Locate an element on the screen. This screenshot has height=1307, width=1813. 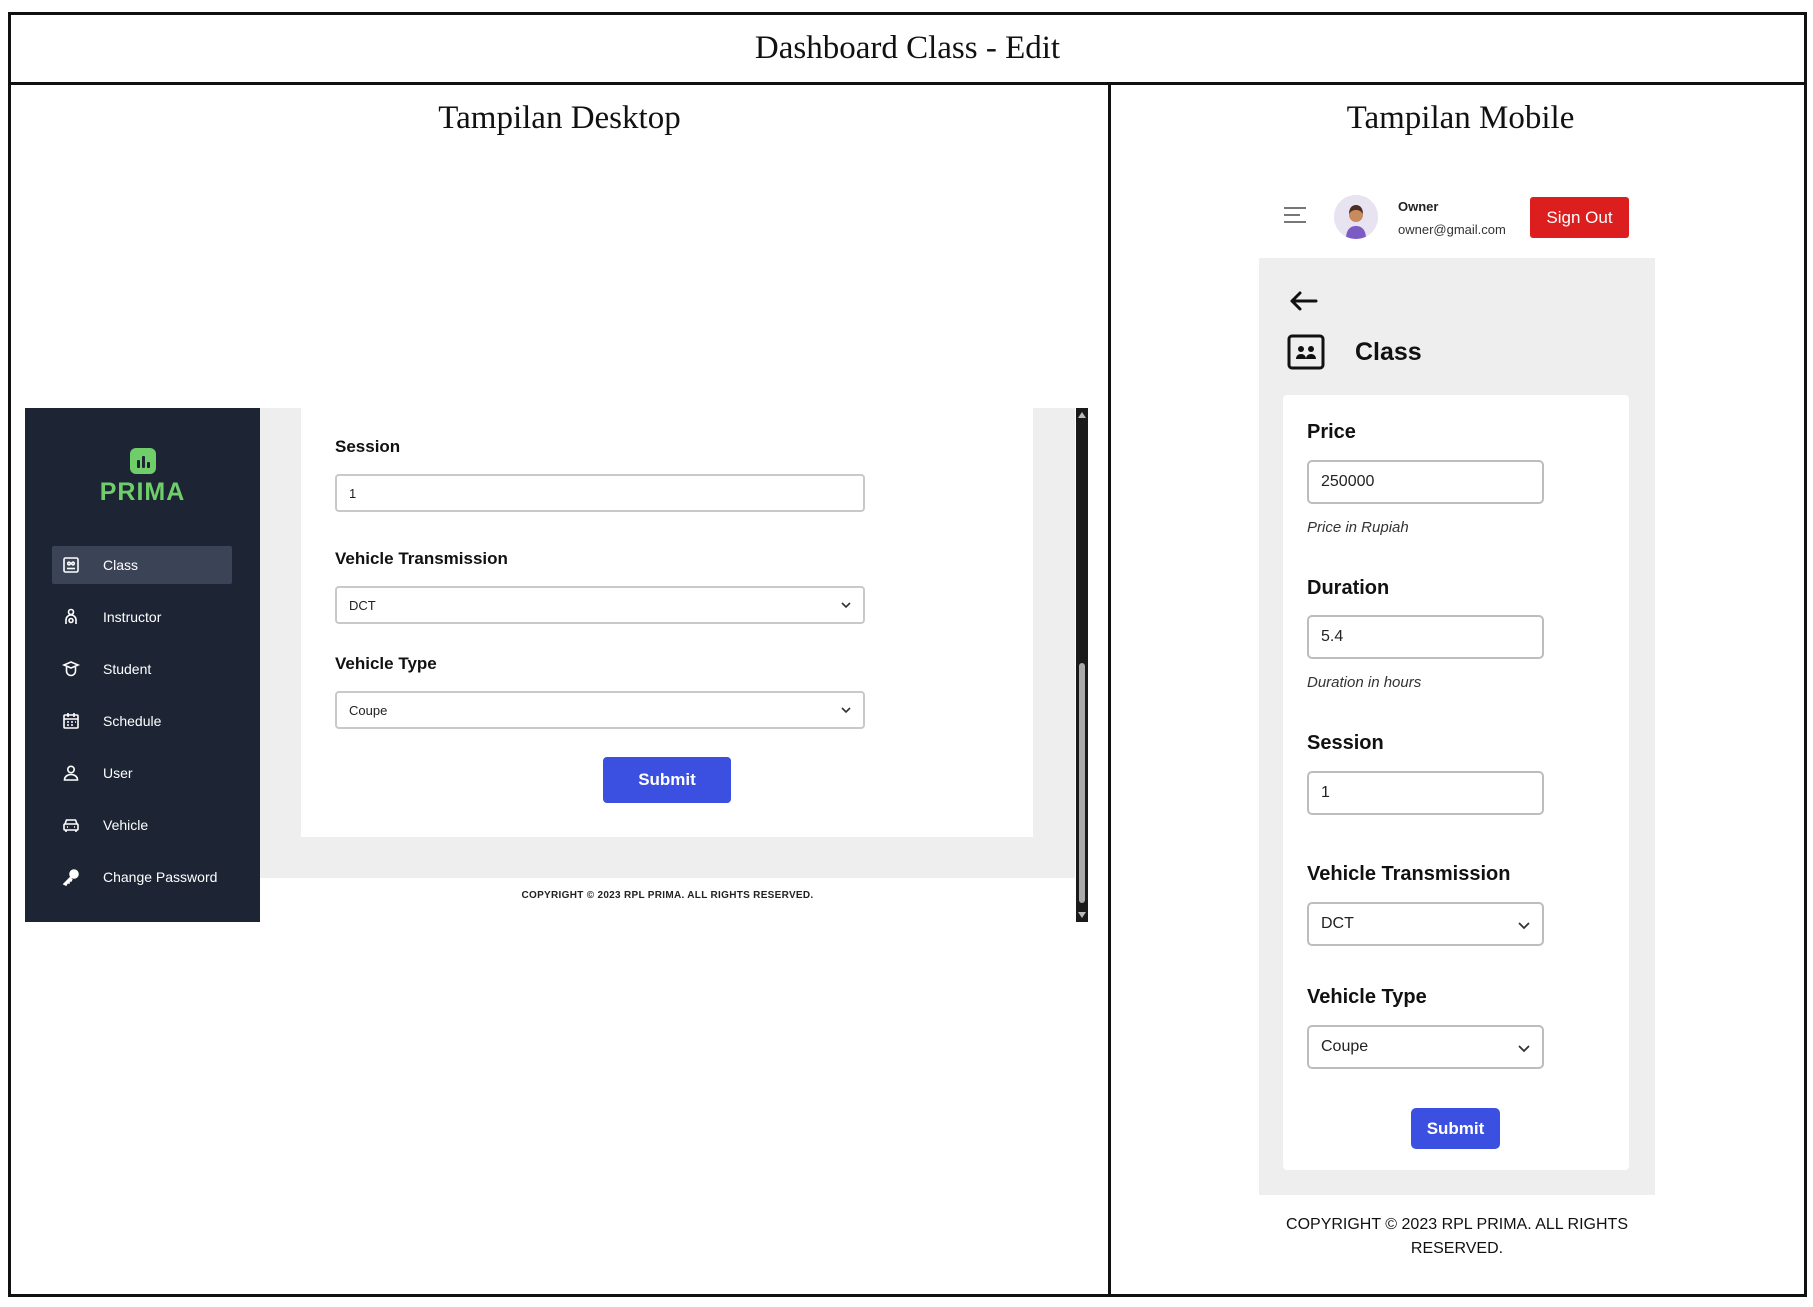
scrollbar is located at coordinates (1082, 665).